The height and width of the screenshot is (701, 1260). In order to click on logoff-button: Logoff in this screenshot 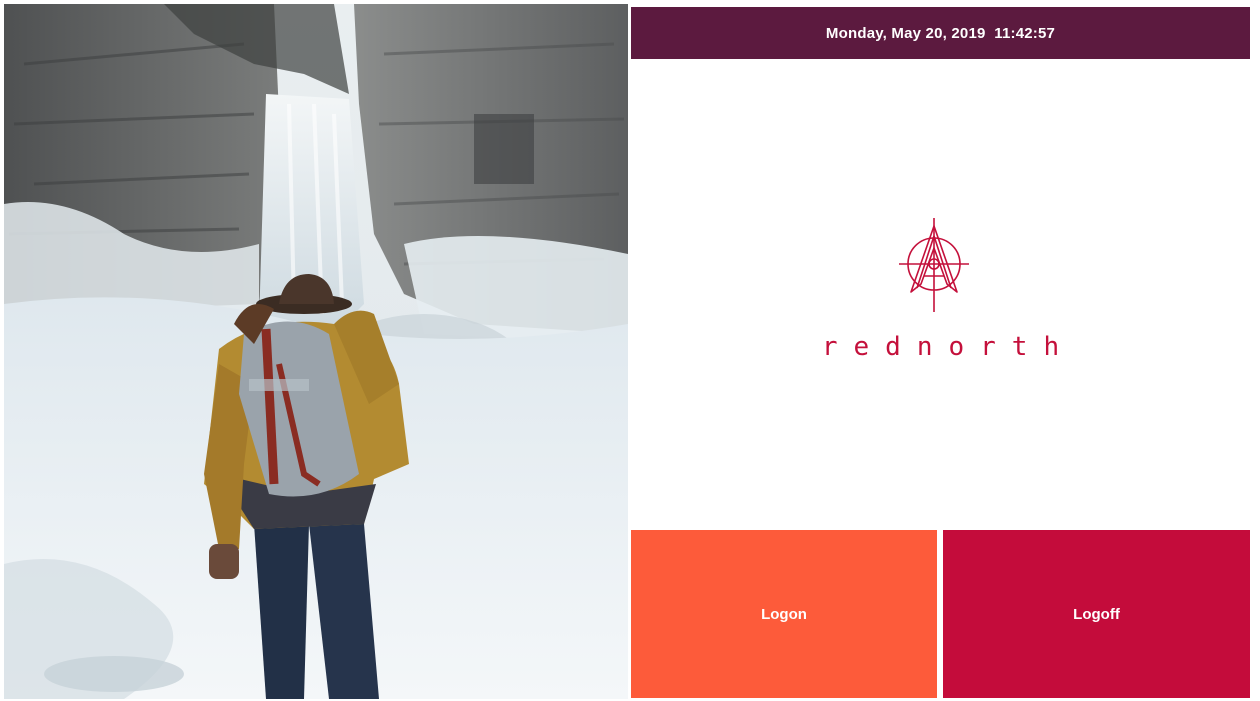, I will do `click(1096, 614)`.